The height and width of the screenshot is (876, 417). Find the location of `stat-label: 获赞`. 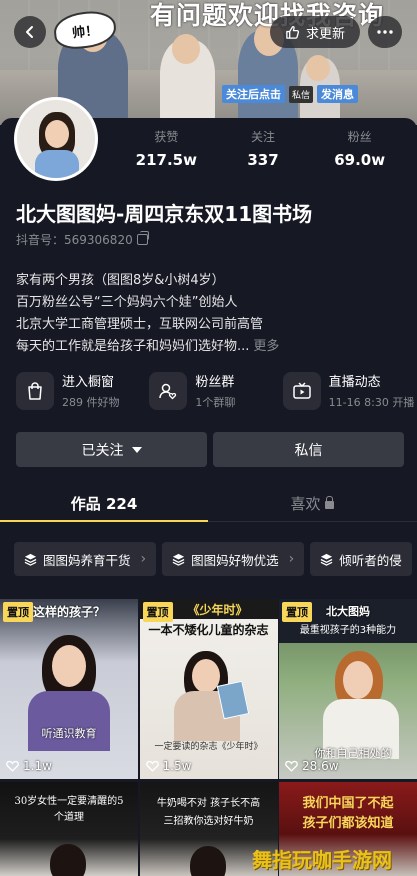

stat-label: 获赞 is located at coordinates (166, 137).